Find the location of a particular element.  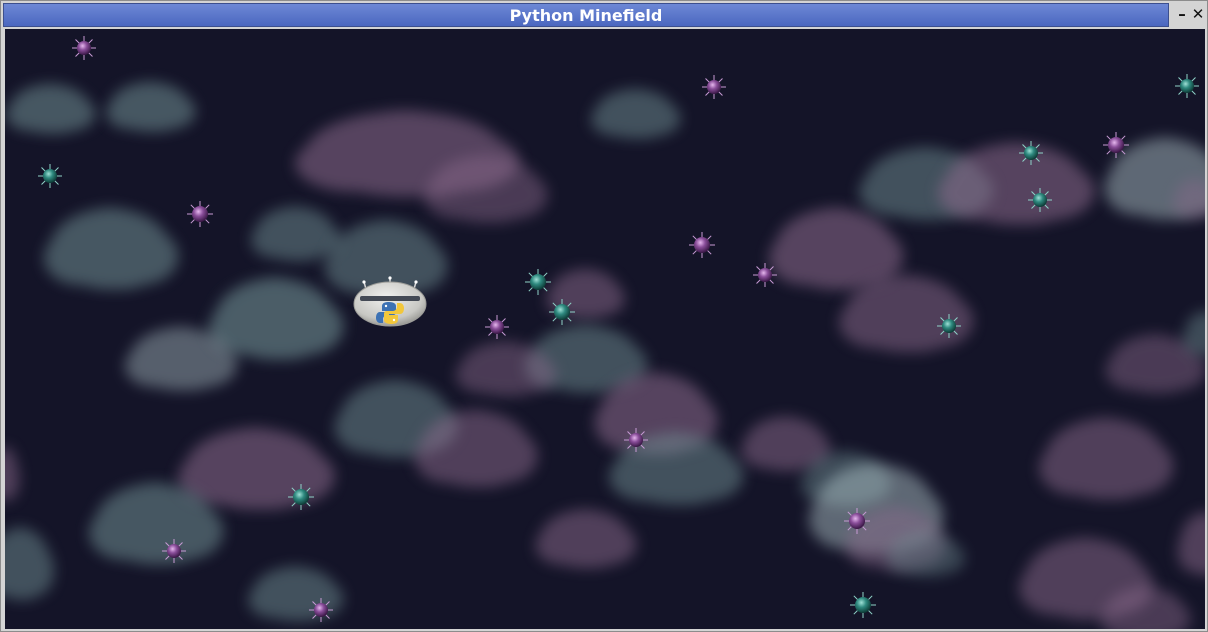

title-bar: Python Minefield is located at coordinates (586, 15).